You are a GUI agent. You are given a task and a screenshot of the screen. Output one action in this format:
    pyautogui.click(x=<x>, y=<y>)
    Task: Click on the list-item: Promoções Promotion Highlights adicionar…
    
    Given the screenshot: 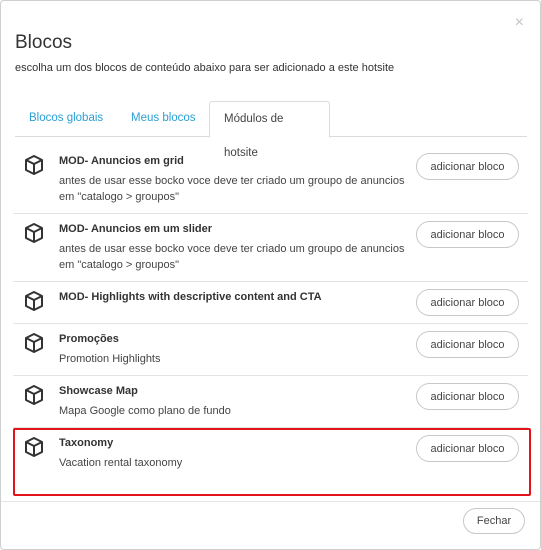 What is the action you would take?
    pyautogui.click(x=270, y=350)
    